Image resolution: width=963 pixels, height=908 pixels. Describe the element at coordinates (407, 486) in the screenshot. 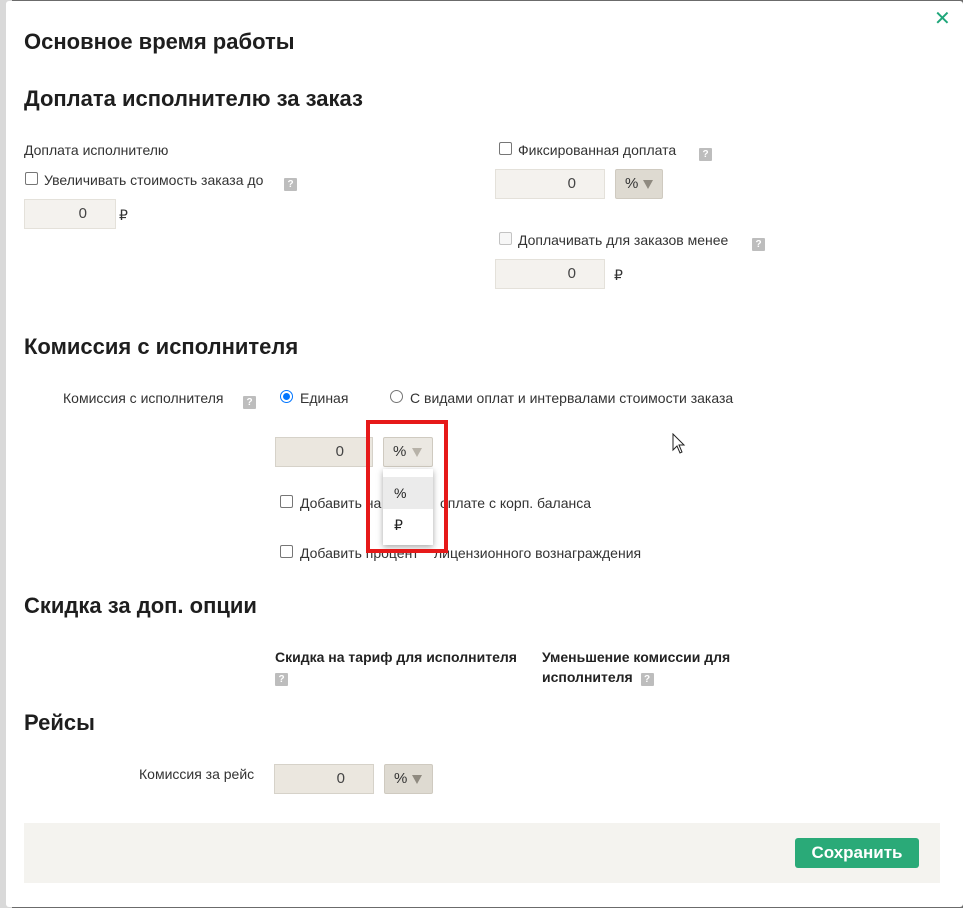

I see `highlight-box` at that location.